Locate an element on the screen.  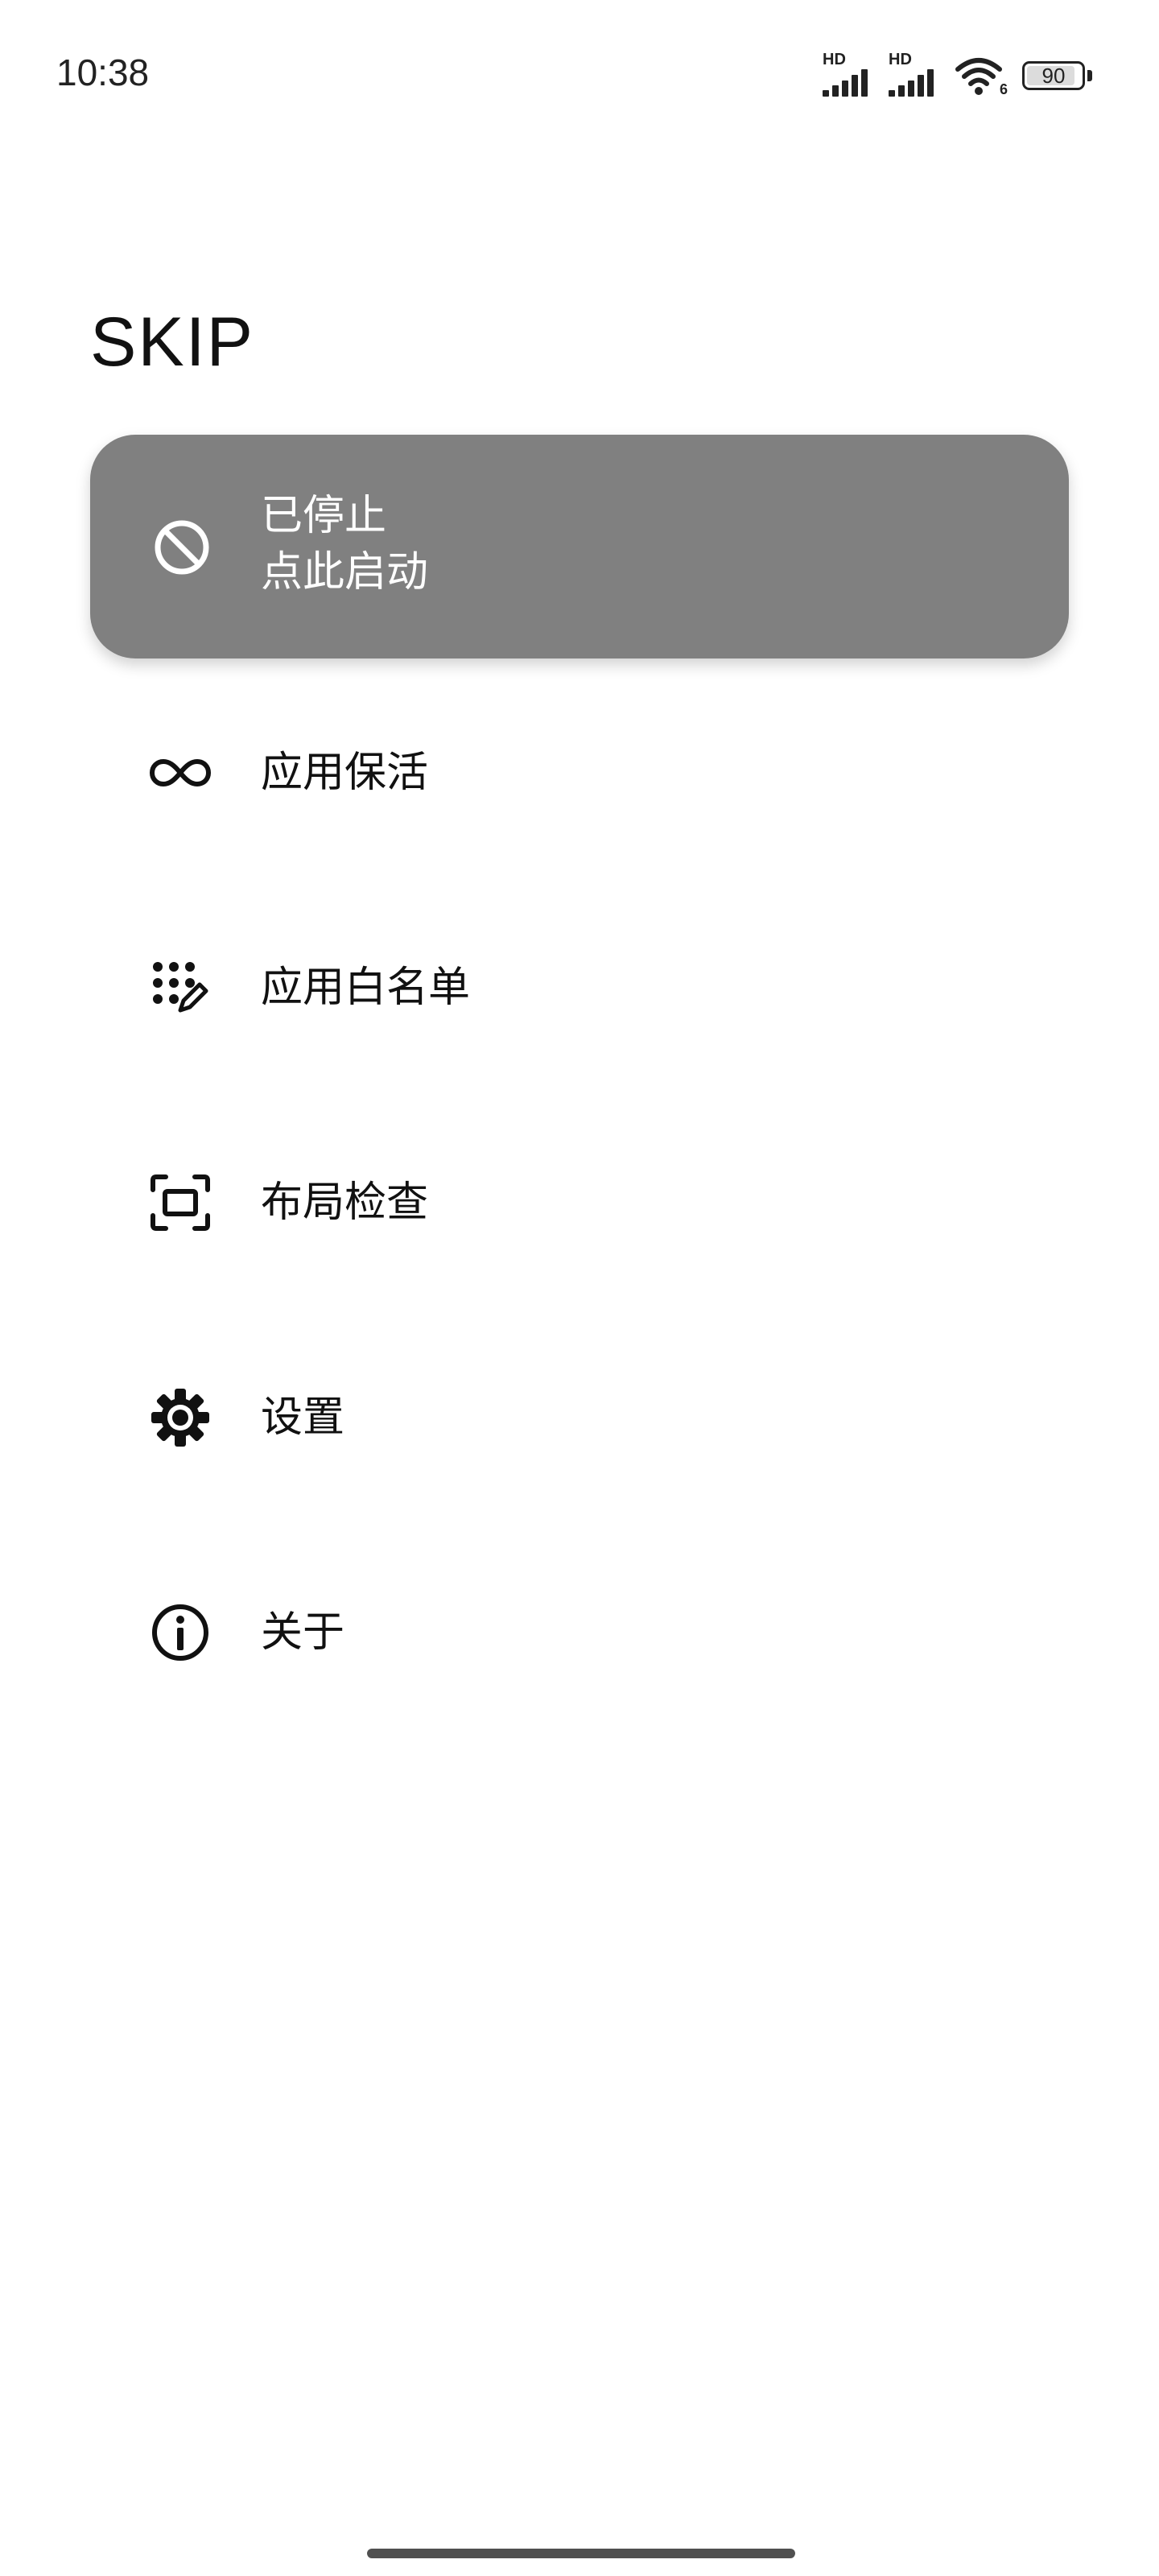
dots-edit-icon is located at coordinates (180, 987).